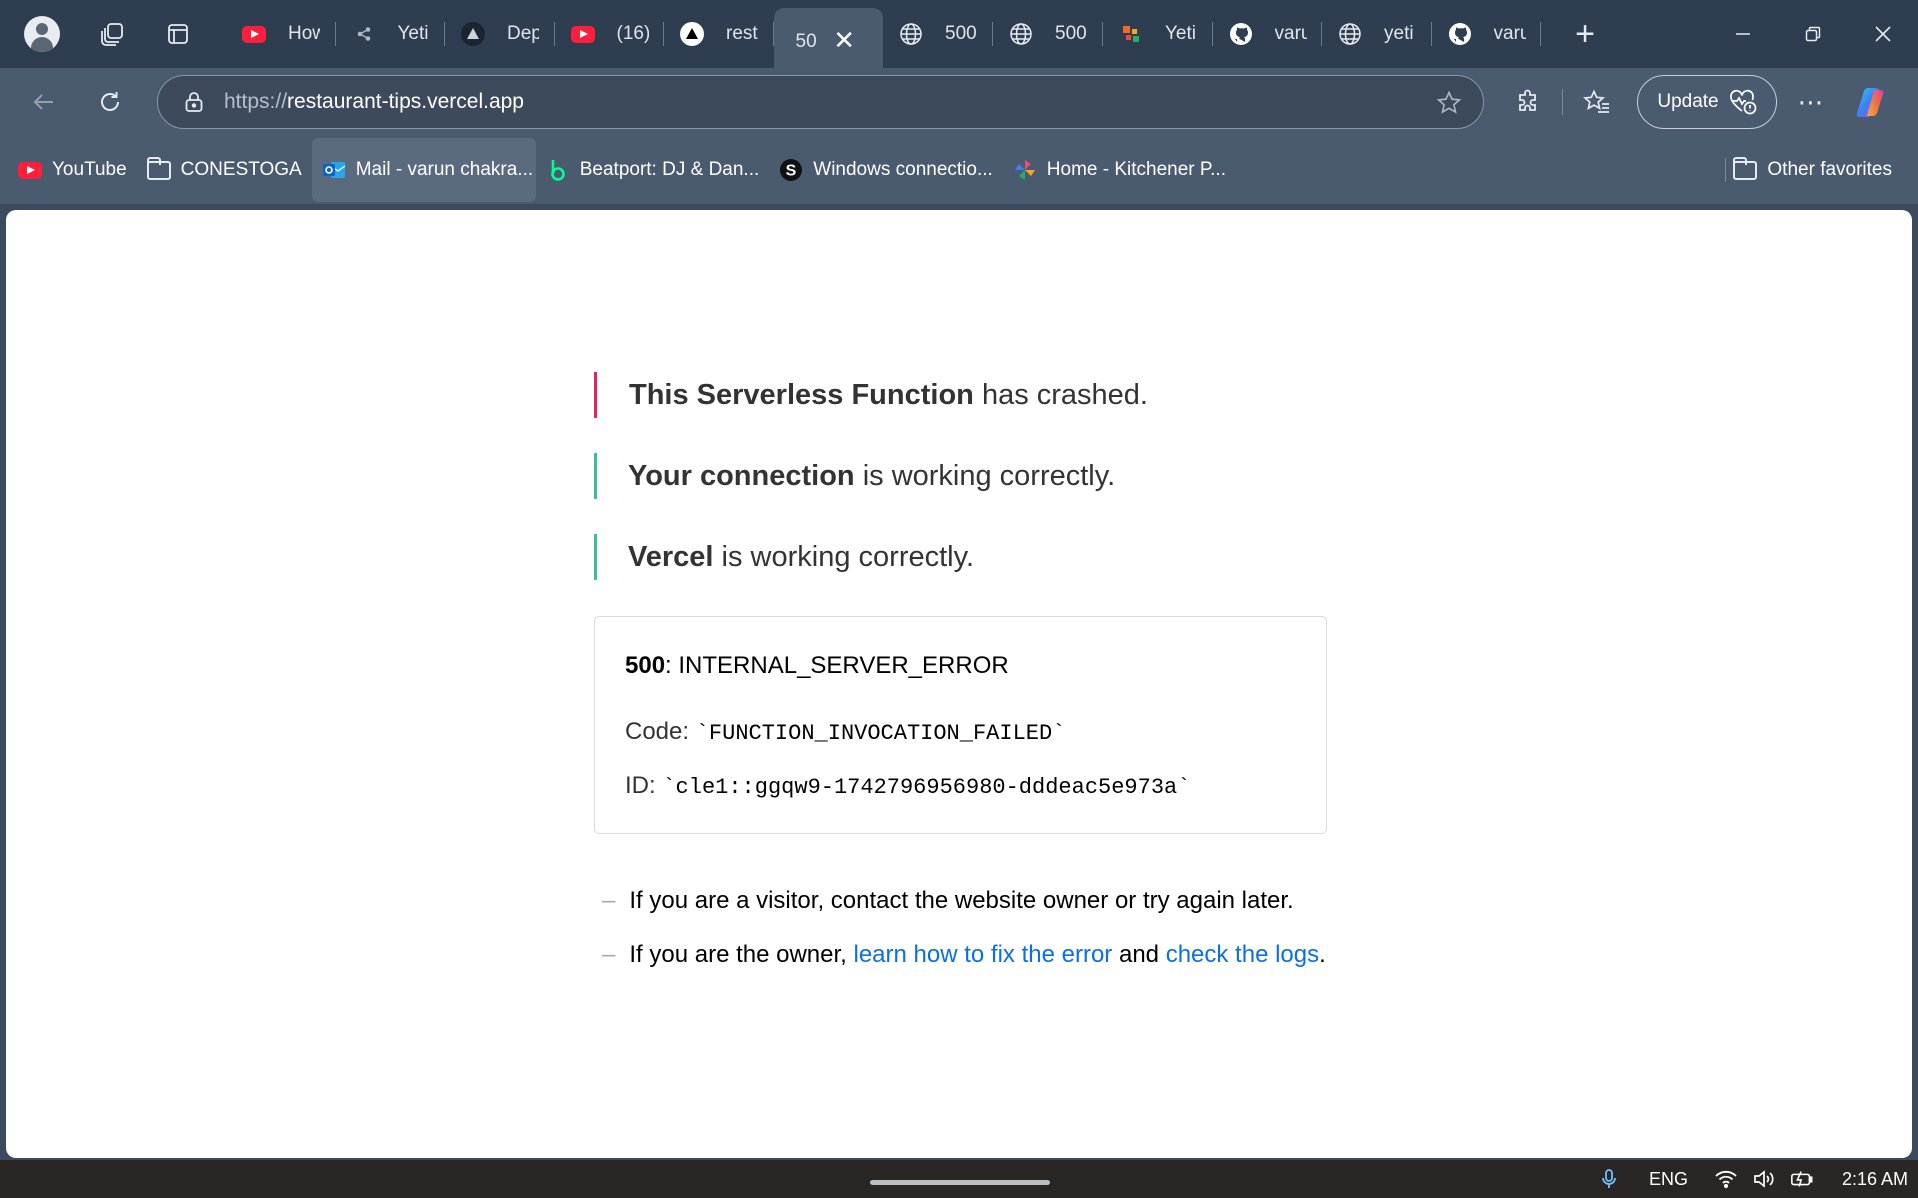  What do you see at coordinates (1350, 34) in the screenshot?
I see `globe-icon` at bounding box center [1350, 34].